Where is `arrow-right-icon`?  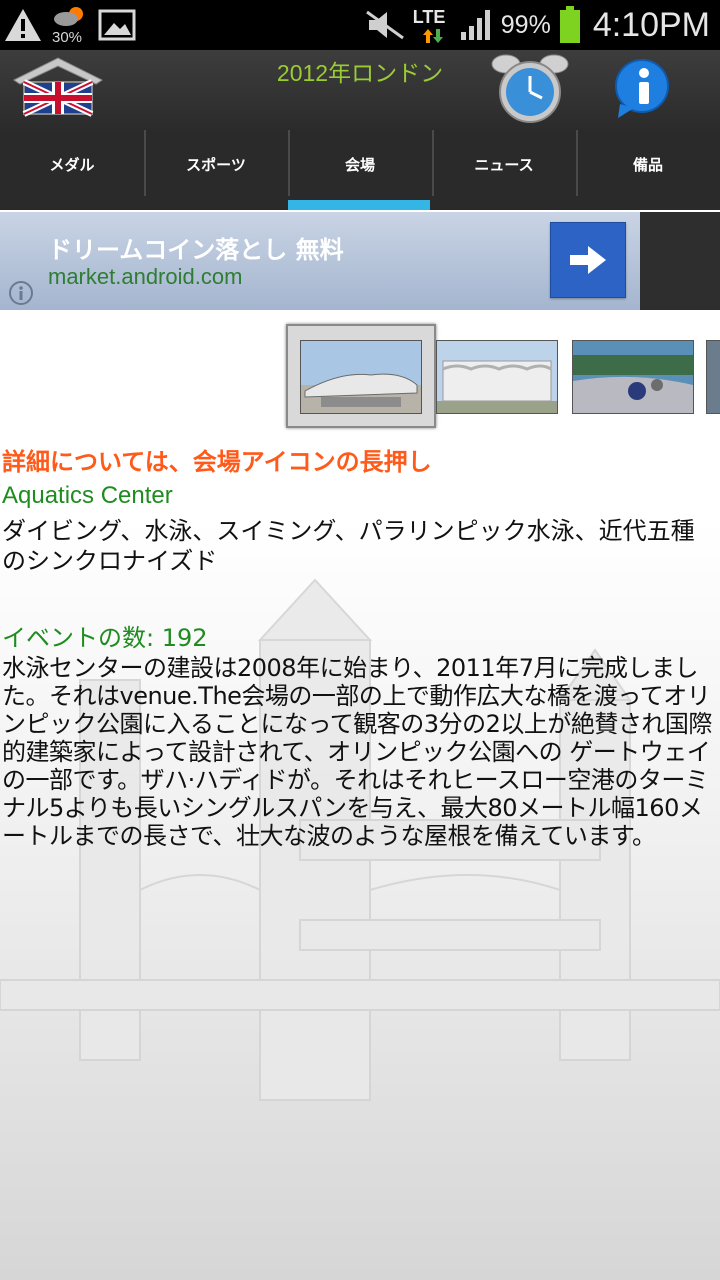 arrow-right-icon is located at coordinates (588, 260).